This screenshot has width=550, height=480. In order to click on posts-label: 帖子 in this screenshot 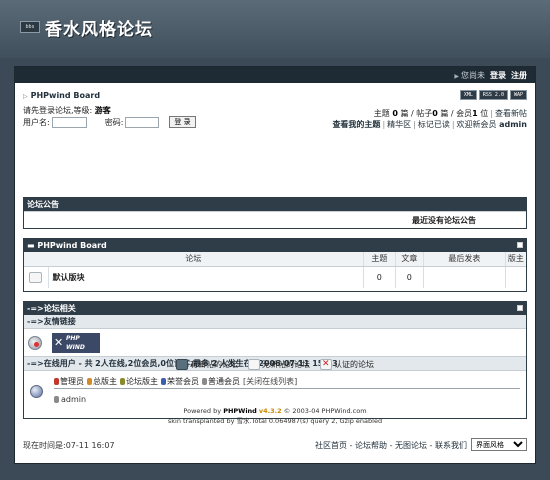, I will do `click(424, 113)`.